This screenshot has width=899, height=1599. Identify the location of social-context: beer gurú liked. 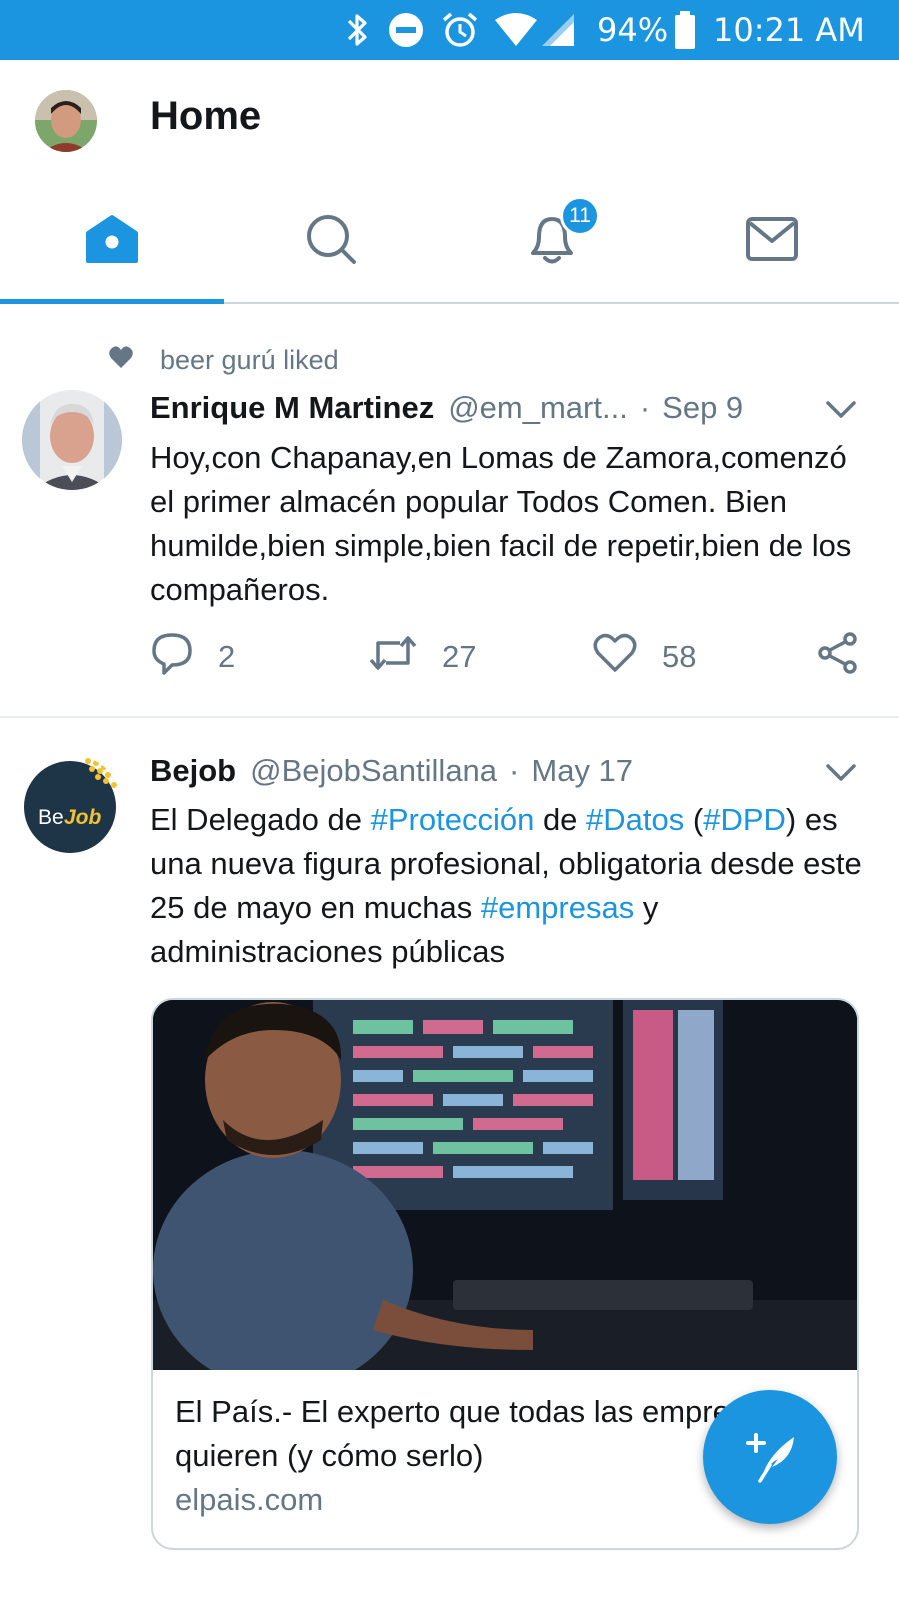
(223, 360).